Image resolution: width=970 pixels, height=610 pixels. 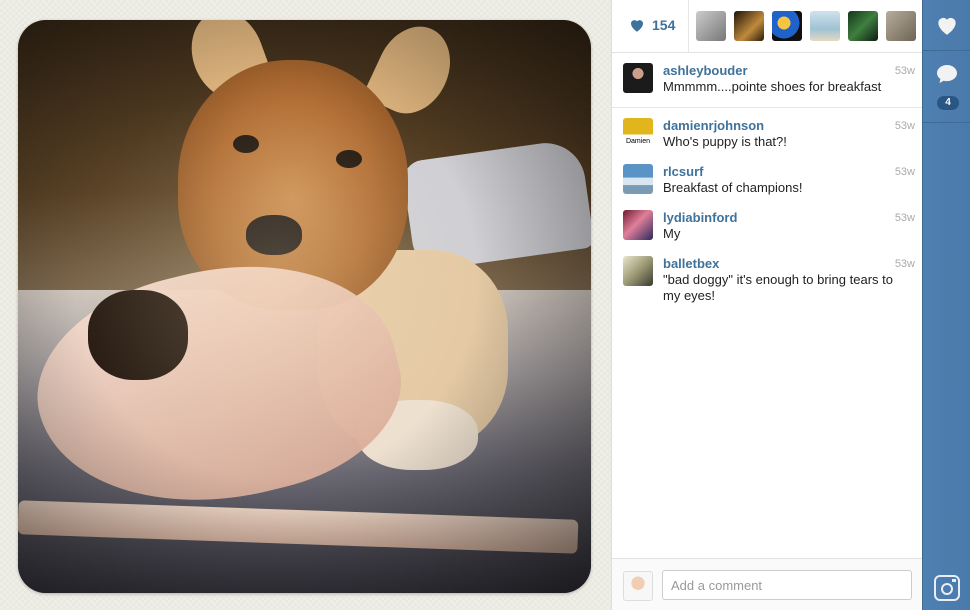 I want to click on comment-item: lydiabinford My 53w, so click(x=767, y=226).